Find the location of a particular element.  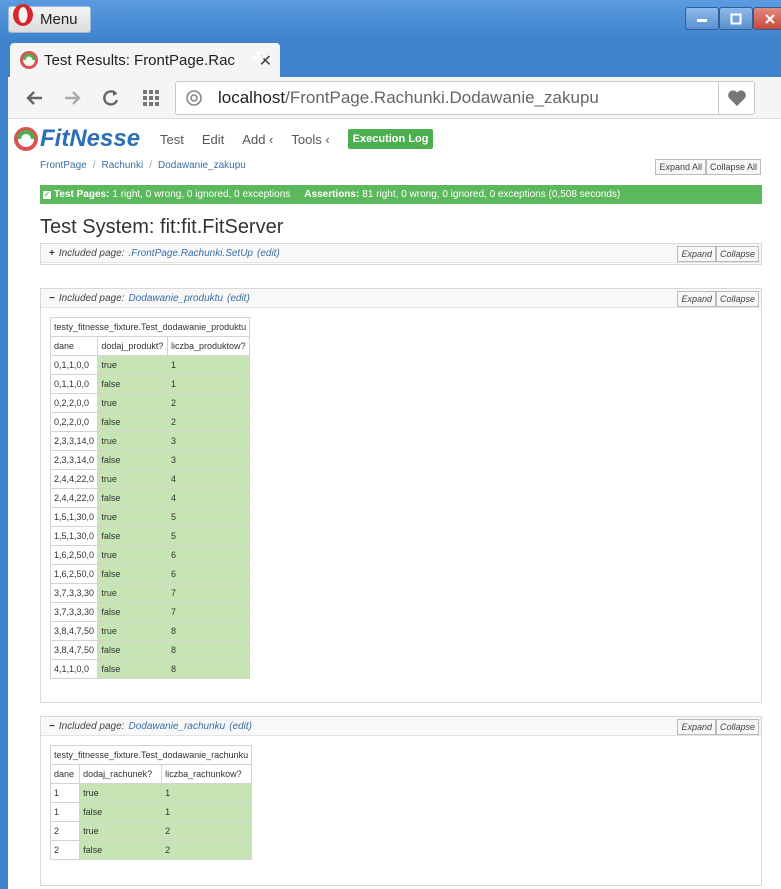

maximize-icon is located at coordinates (736, 18).